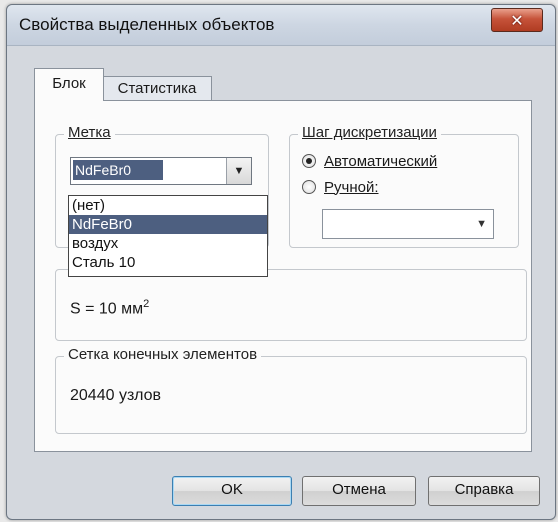 The image size is (558, 522). I want to click on auto-radio-option: Автоматический, so click(369, 161).